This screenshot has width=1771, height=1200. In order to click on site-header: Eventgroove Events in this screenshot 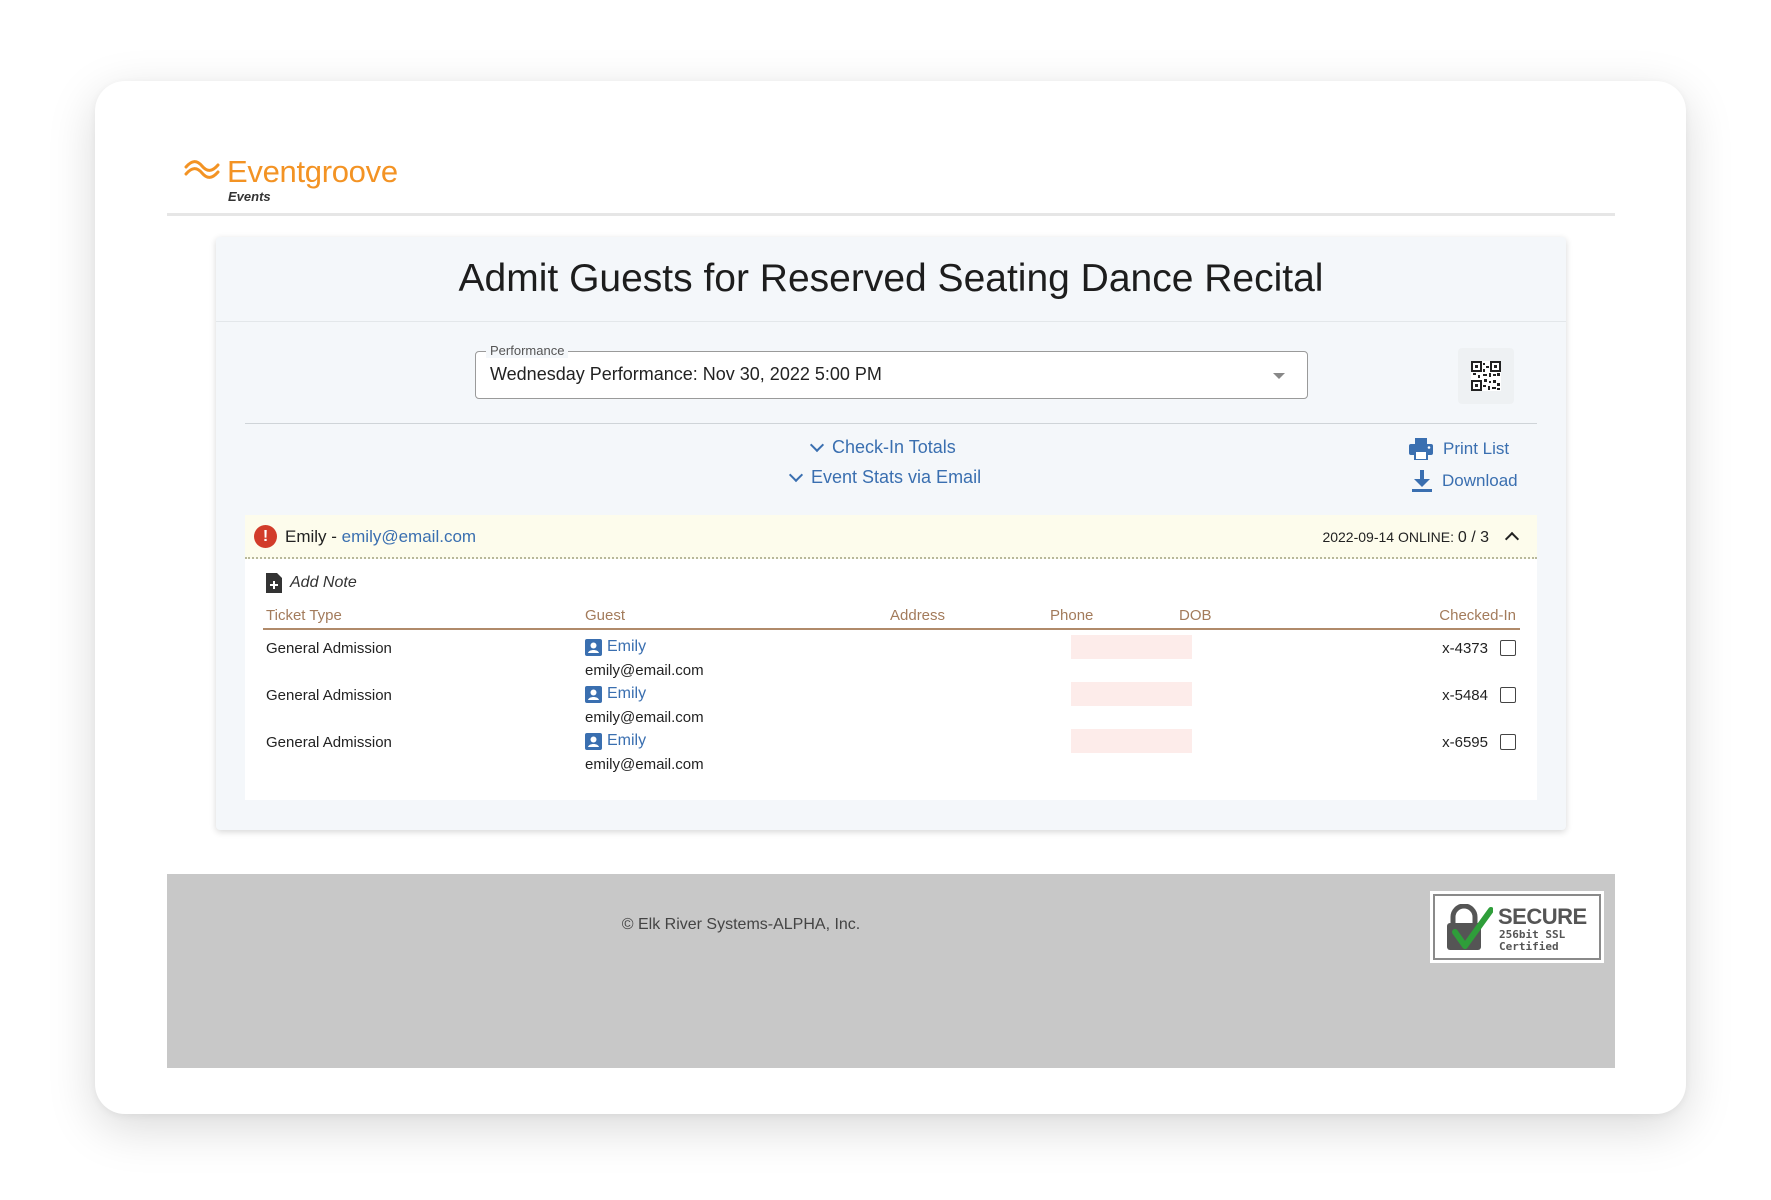, I will do `click(891, 177)`.